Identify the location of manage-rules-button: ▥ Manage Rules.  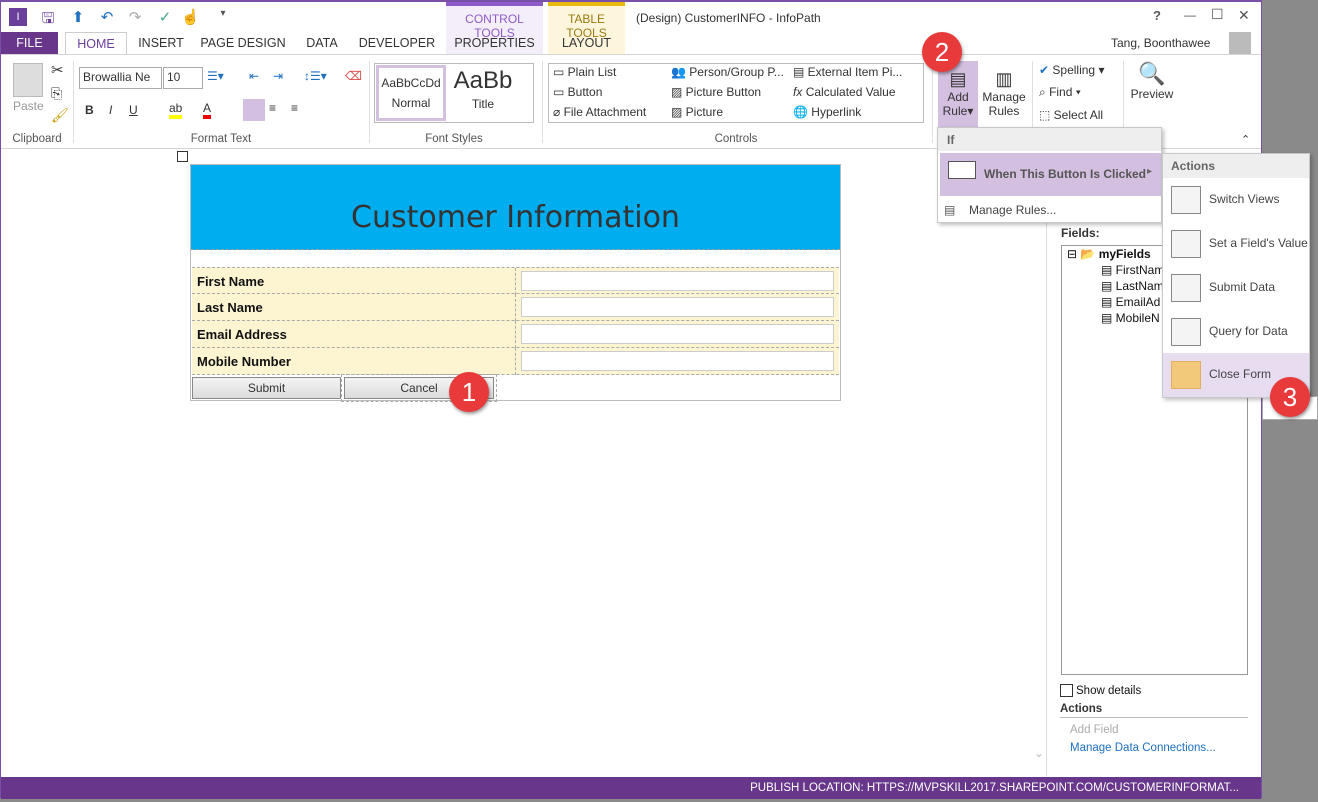
(1004, 89).